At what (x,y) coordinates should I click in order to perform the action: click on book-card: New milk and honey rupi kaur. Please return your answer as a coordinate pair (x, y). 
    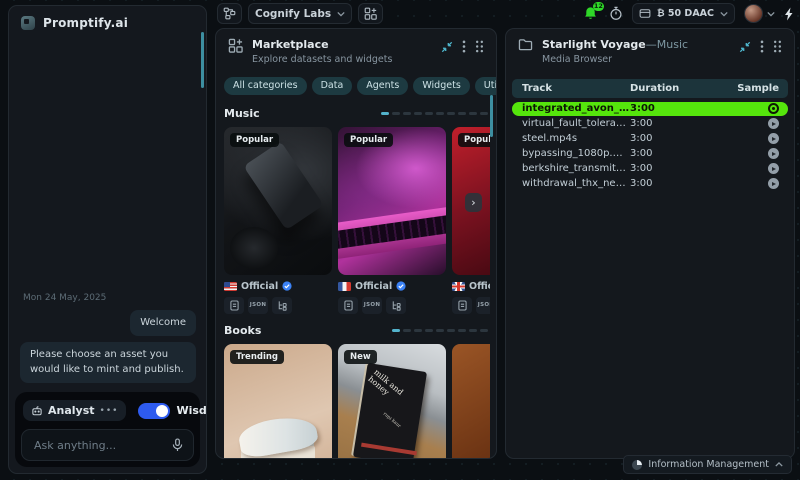
    Looking at the image, I should click on (392, 400).